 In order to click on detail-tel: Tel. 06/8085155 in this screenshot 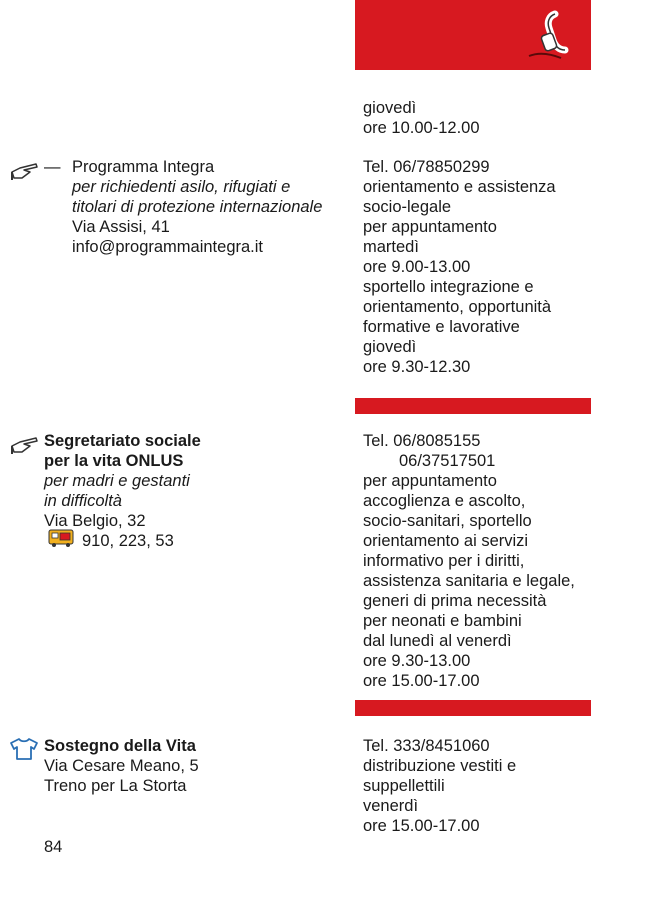, I will do `click(422, 441)`.